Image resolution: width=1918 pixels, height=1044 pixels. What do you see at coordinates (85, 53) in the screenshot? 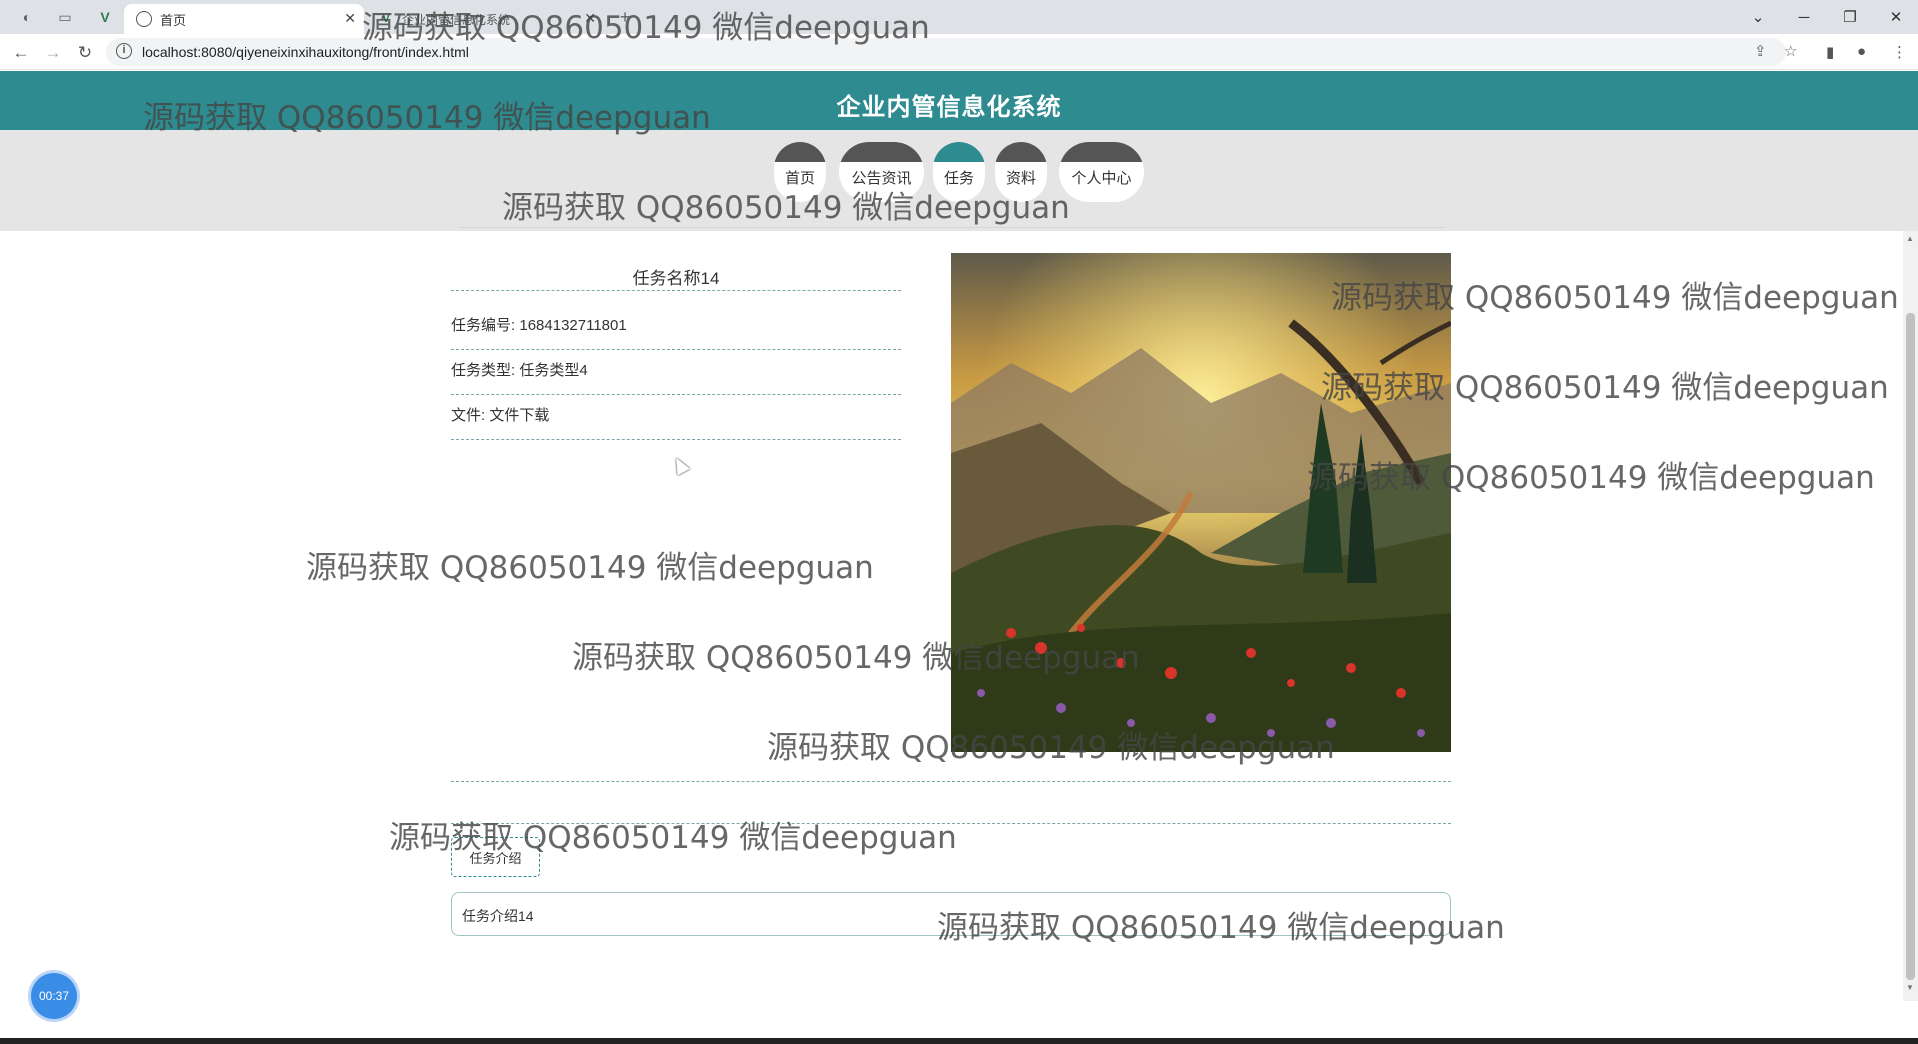
I see `reload-icon: ↻` at bounding box center [85, 53].